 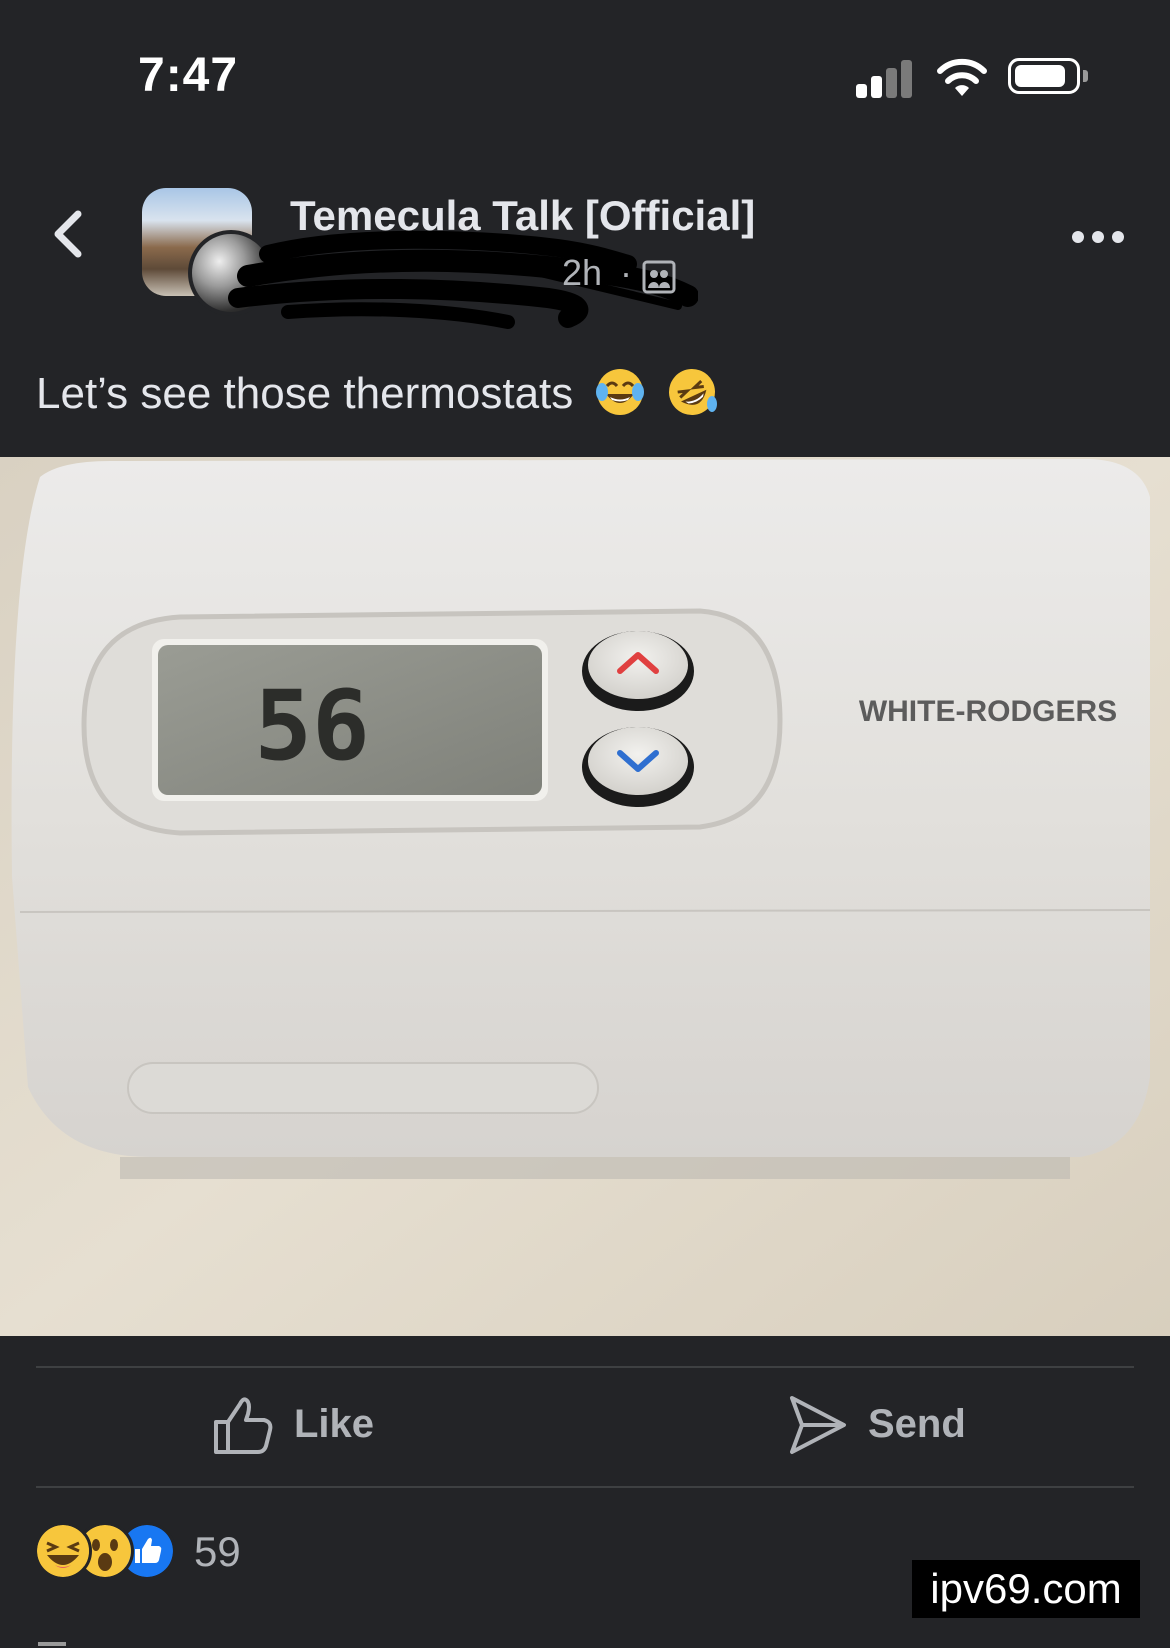 I want to click on down-button, so click(x=638, y=767).